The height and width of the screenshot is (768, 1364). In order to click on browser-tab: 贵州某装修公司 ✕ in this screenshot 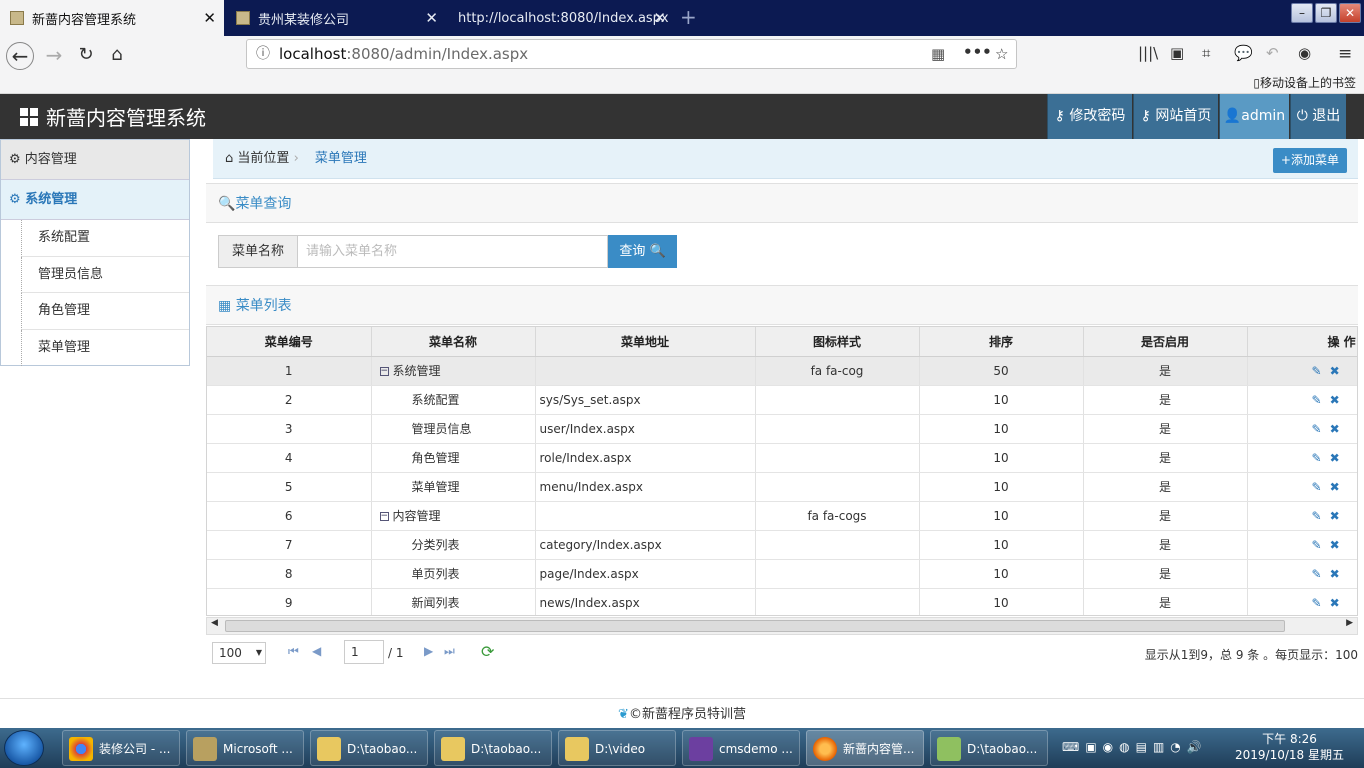, I will do `click(336, 18)`.